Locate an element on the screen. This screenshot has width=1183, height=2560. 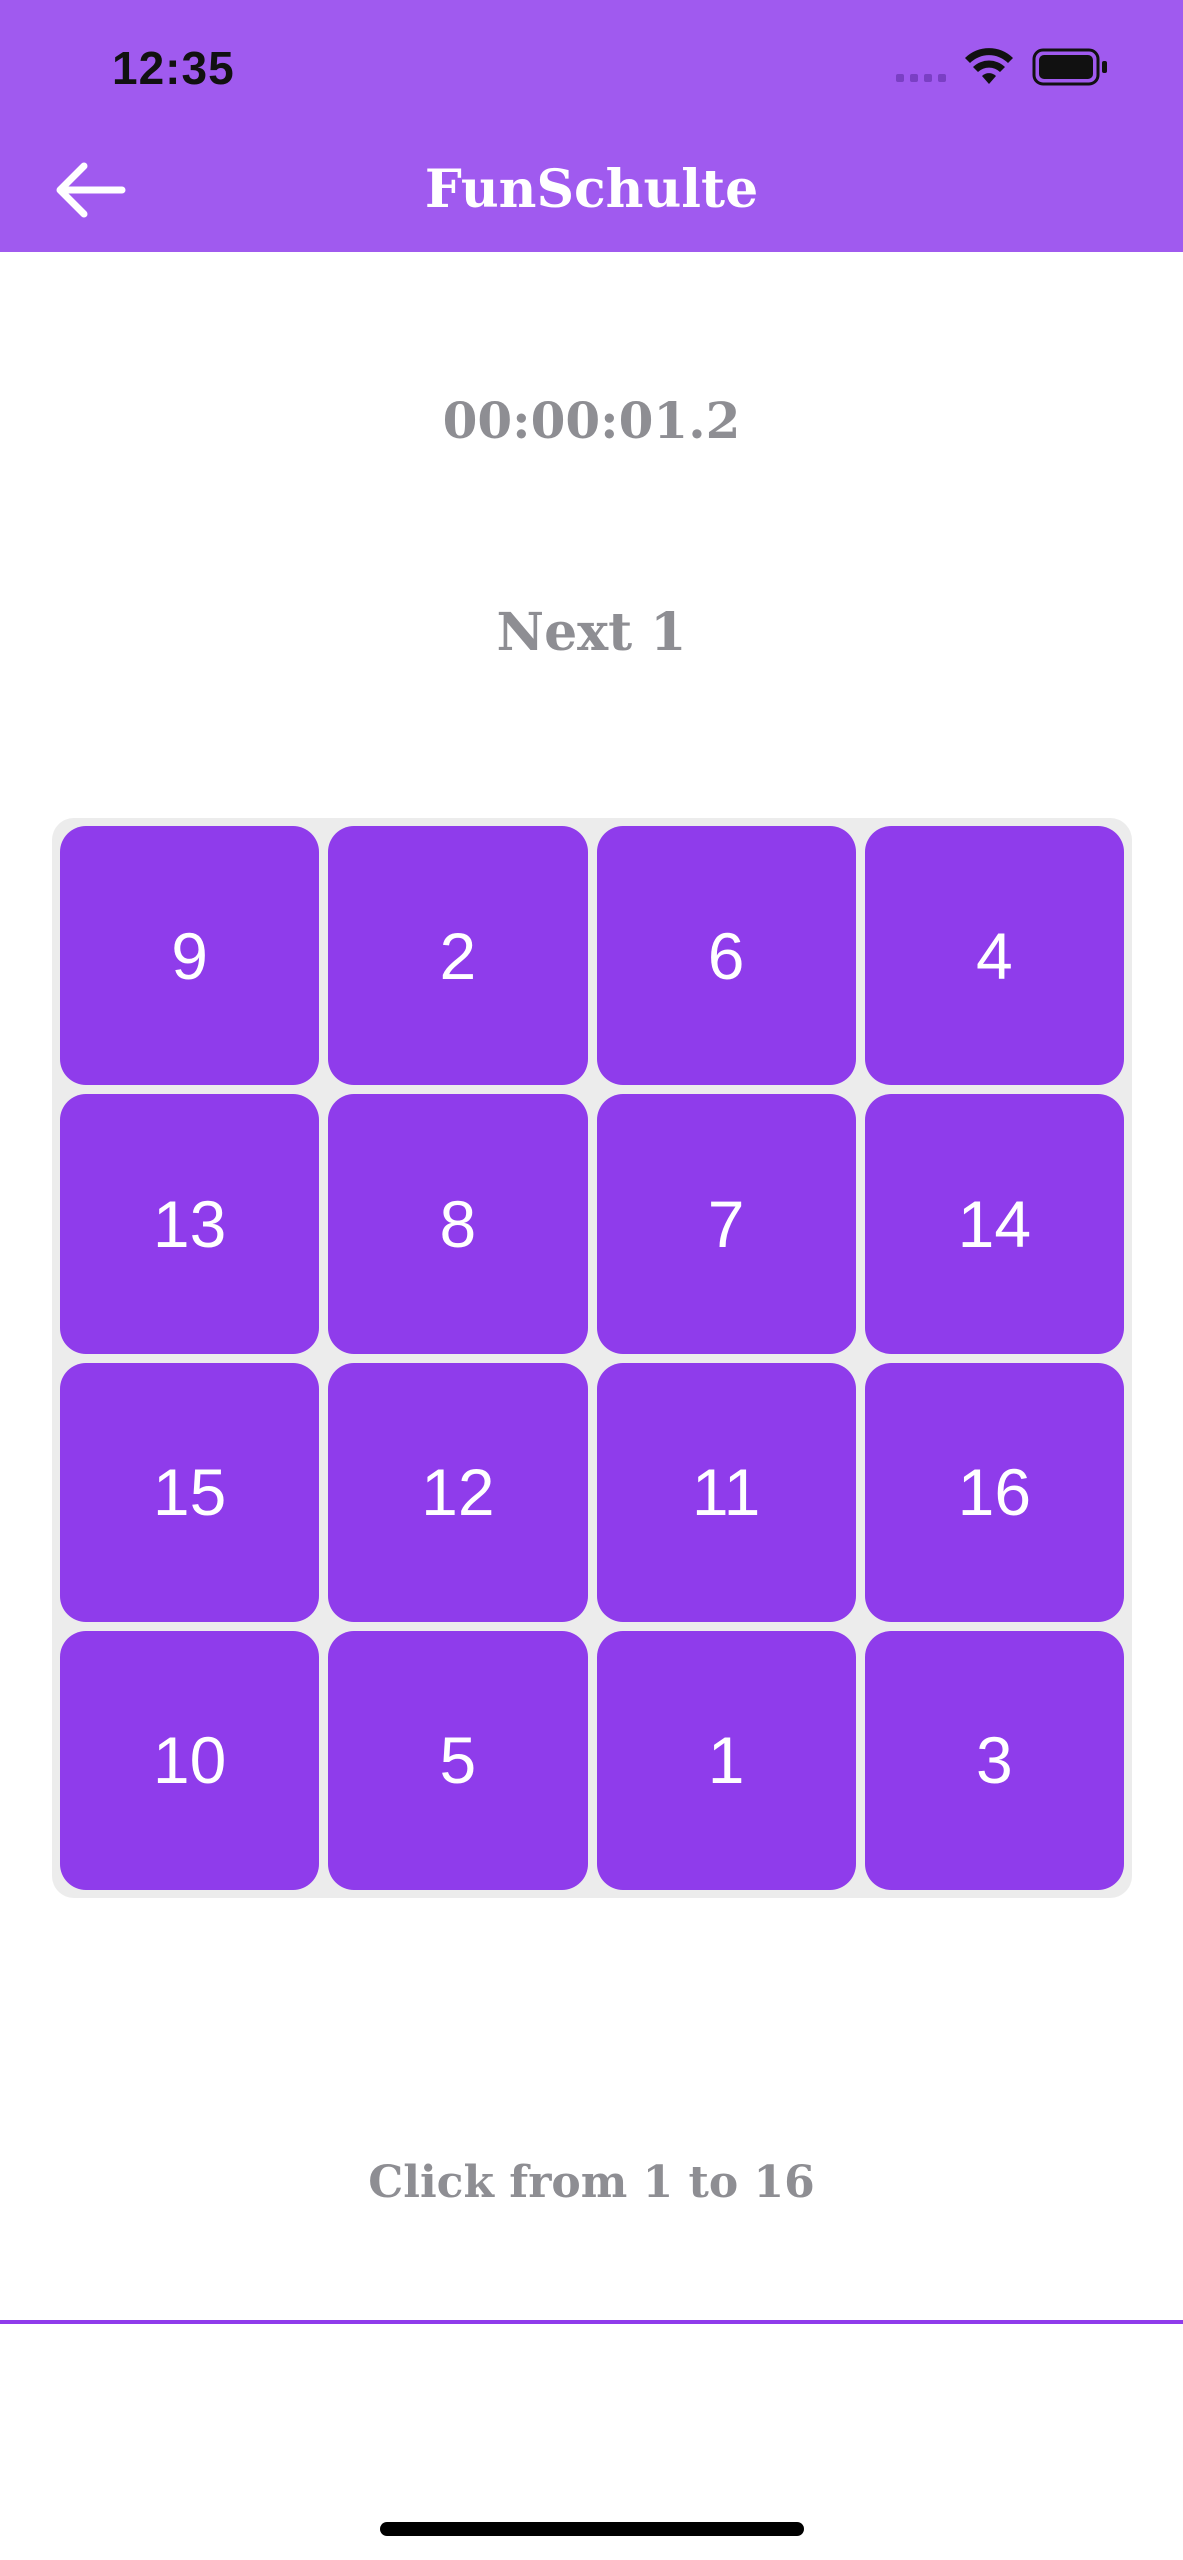
grid-tile: 5 is located at coordinates (458, 1760).